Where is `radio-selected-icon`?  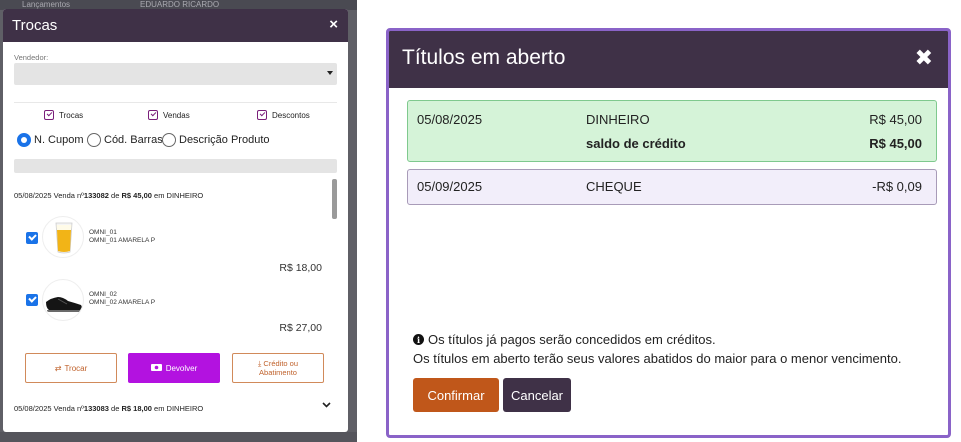
radio-selected-icon is located at coordinates (24, 140).